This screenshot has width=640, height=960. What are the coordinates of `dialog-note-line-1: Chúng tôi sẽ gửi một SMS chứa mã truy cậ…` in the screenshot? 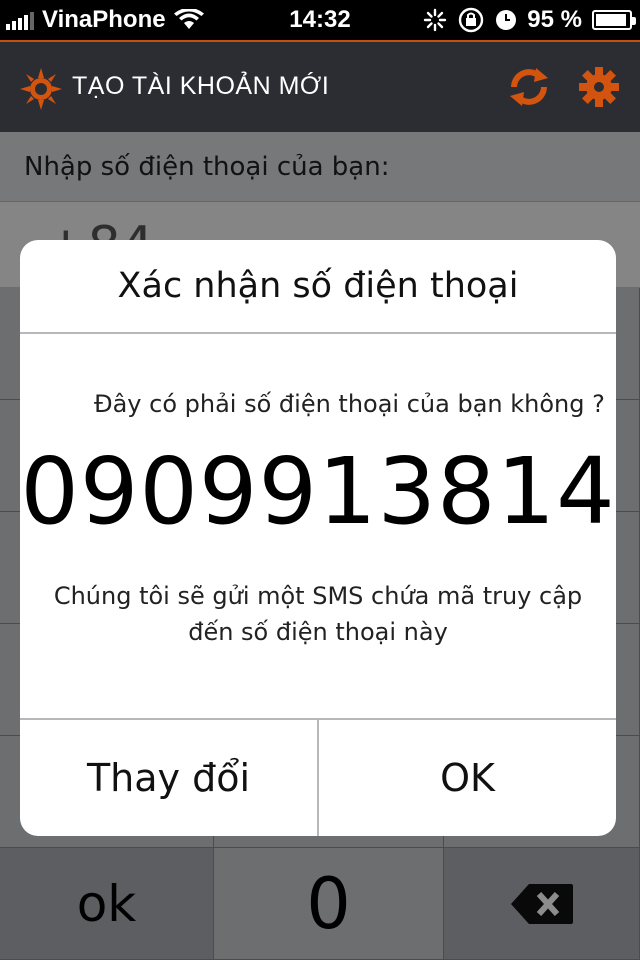 It's located at (318, 596).